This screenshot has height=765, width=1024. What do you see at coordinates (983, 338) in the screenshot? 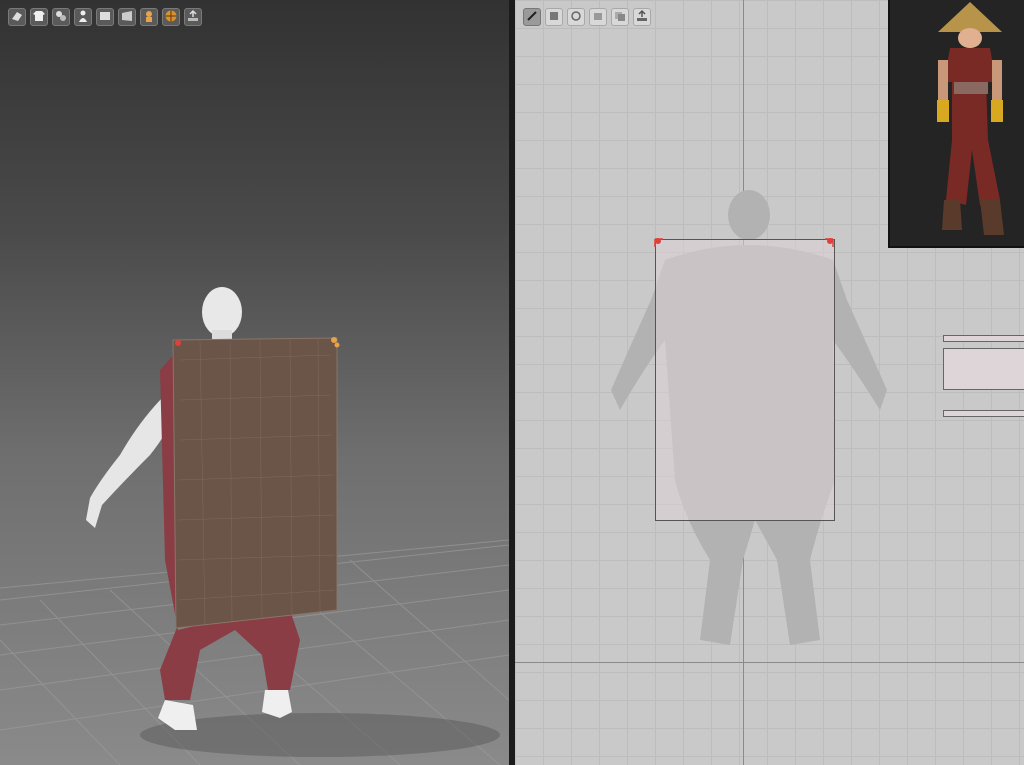
I see `side-pattern-piece-top` at bounding box center [983, 338].